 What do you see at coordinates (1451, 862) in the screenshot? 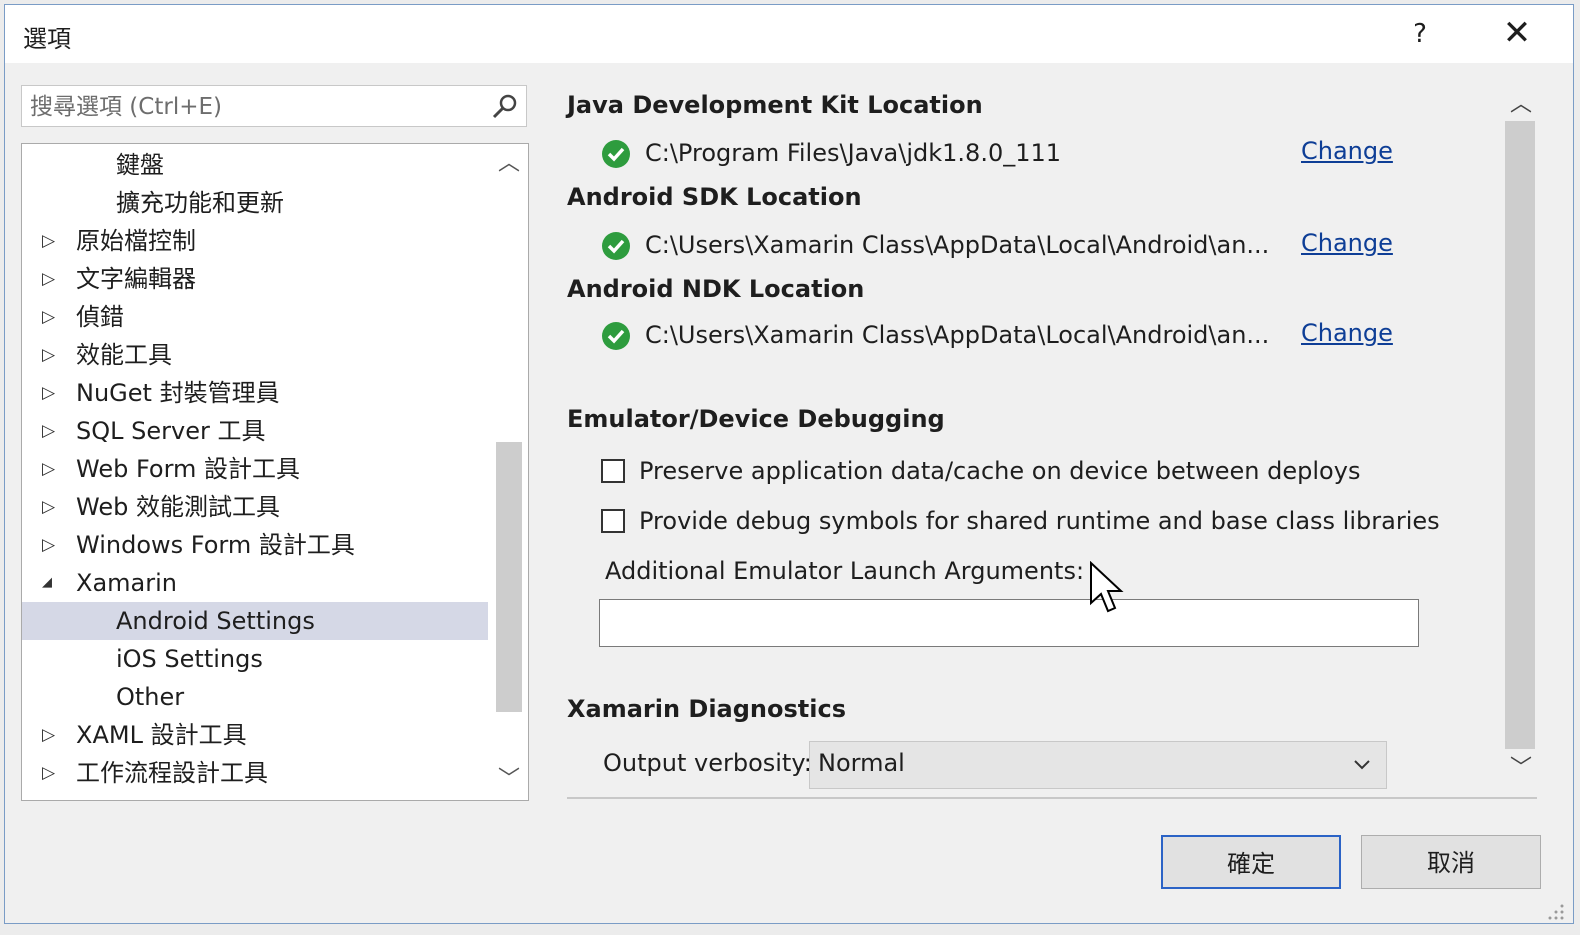
I see `cancel-button: 取消` at bounding box center [1451, 862].